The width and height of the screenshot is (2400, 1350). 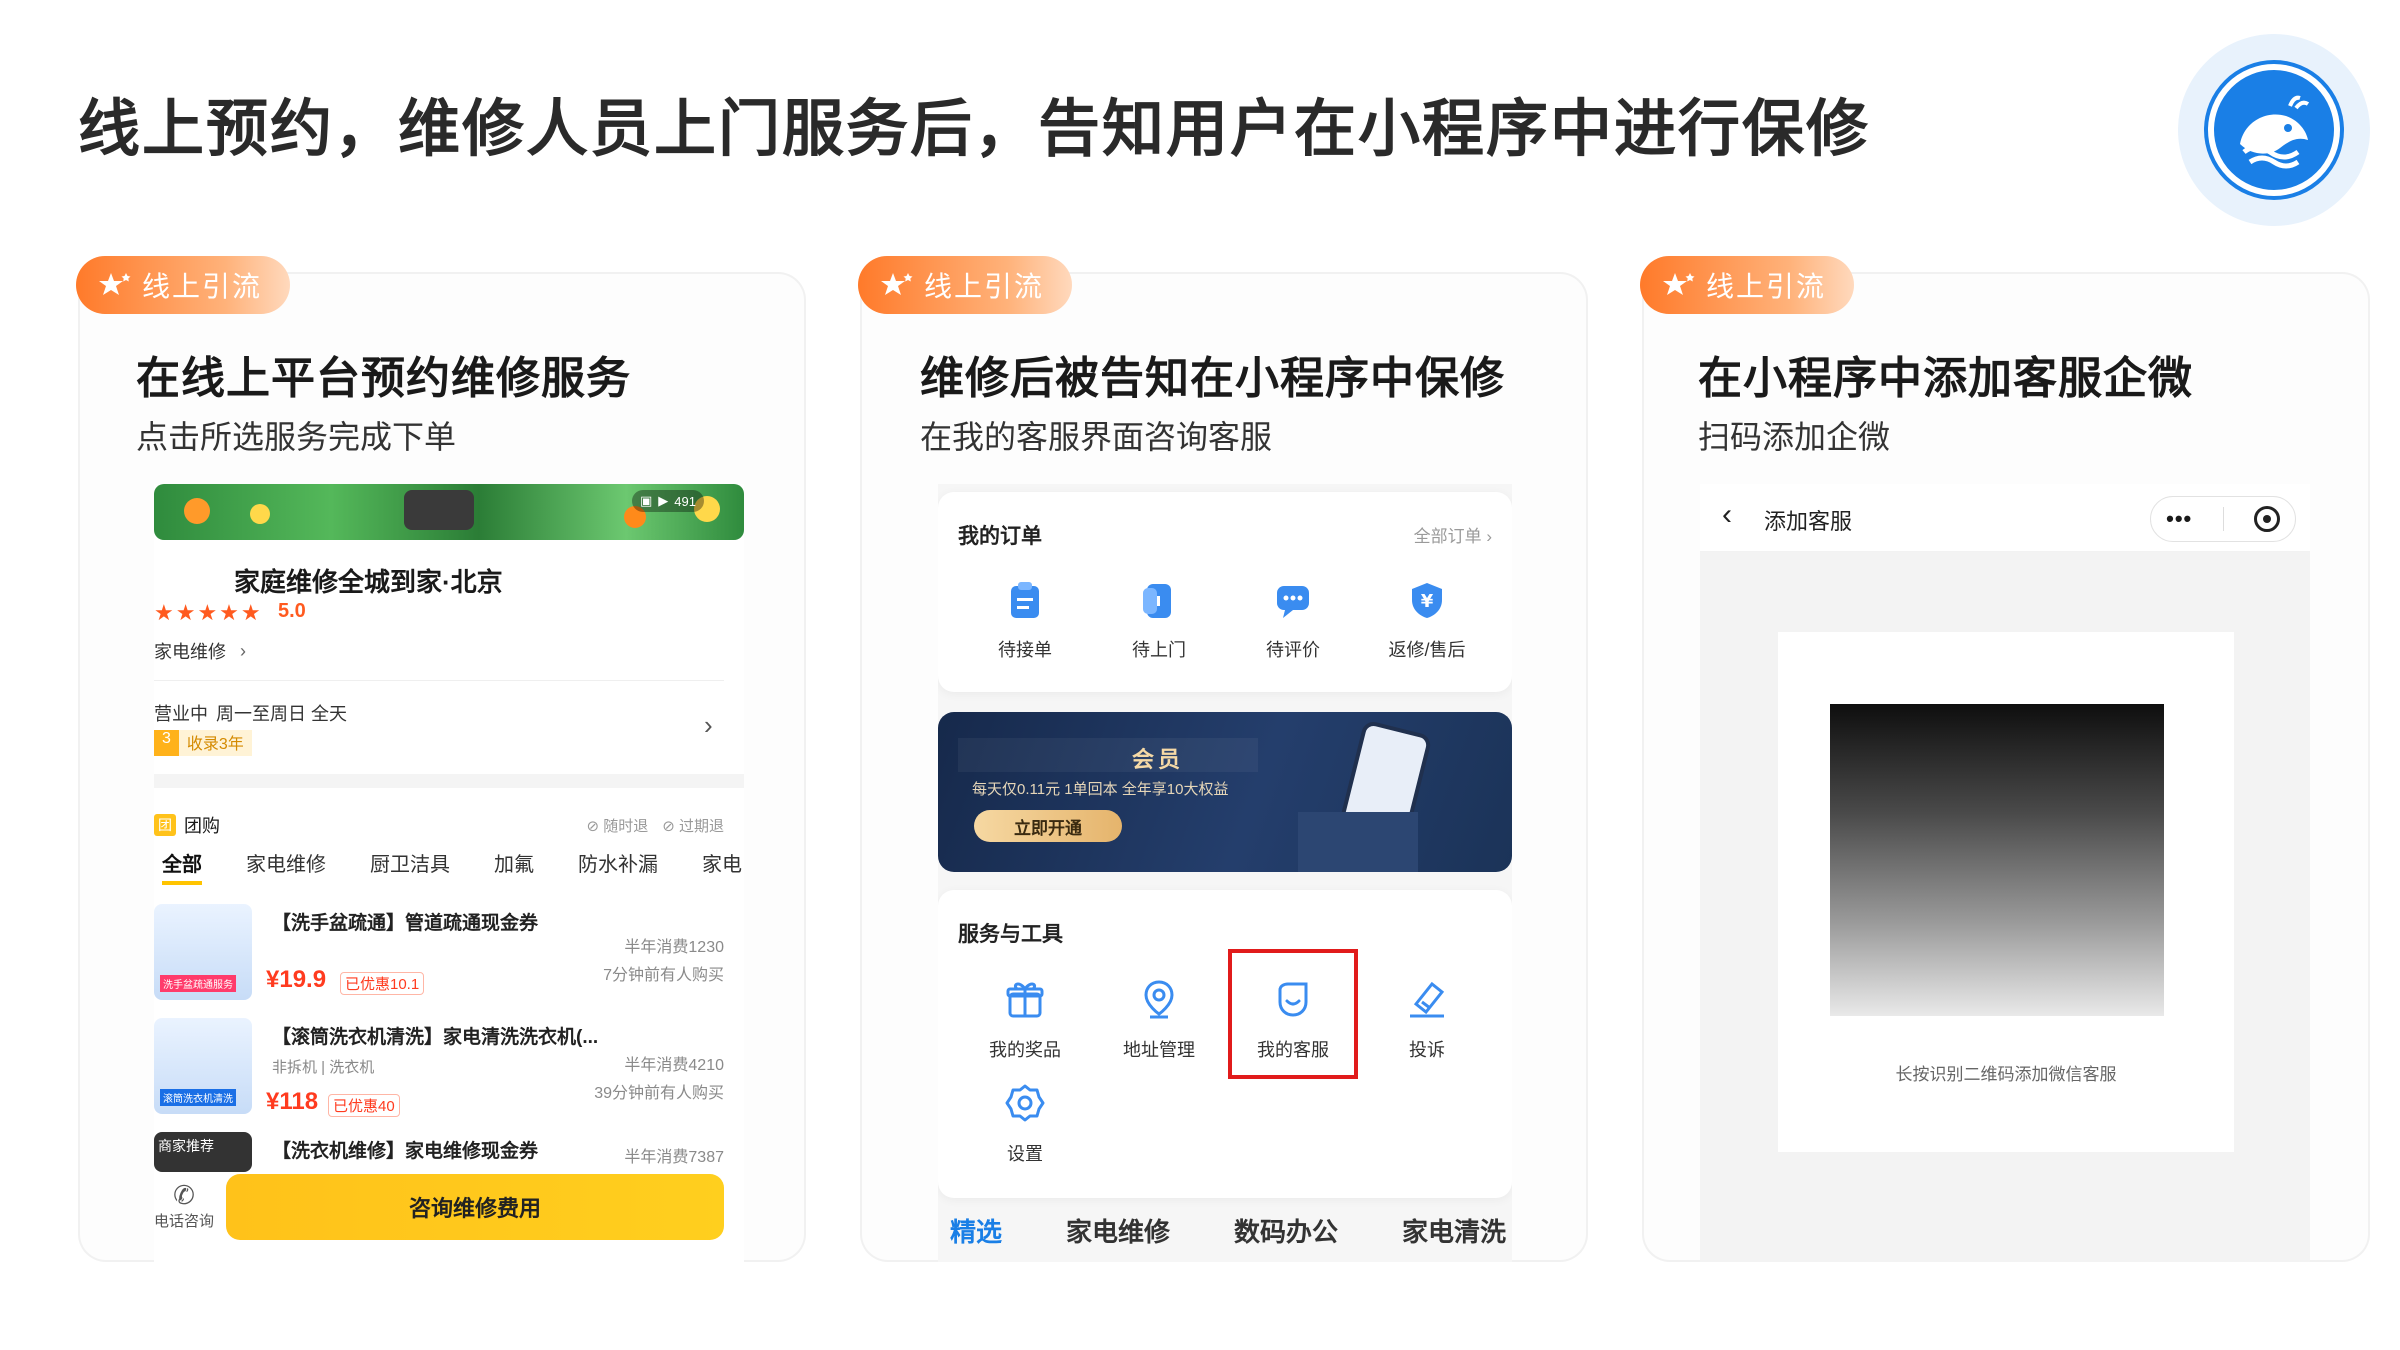 What do you see at coordinates (1228, 1230) in the screenshot?
I see `bottom-category-tabs: 精选 家电维修 数码办公 家电清洗` at bounding box center [1228, 1230].